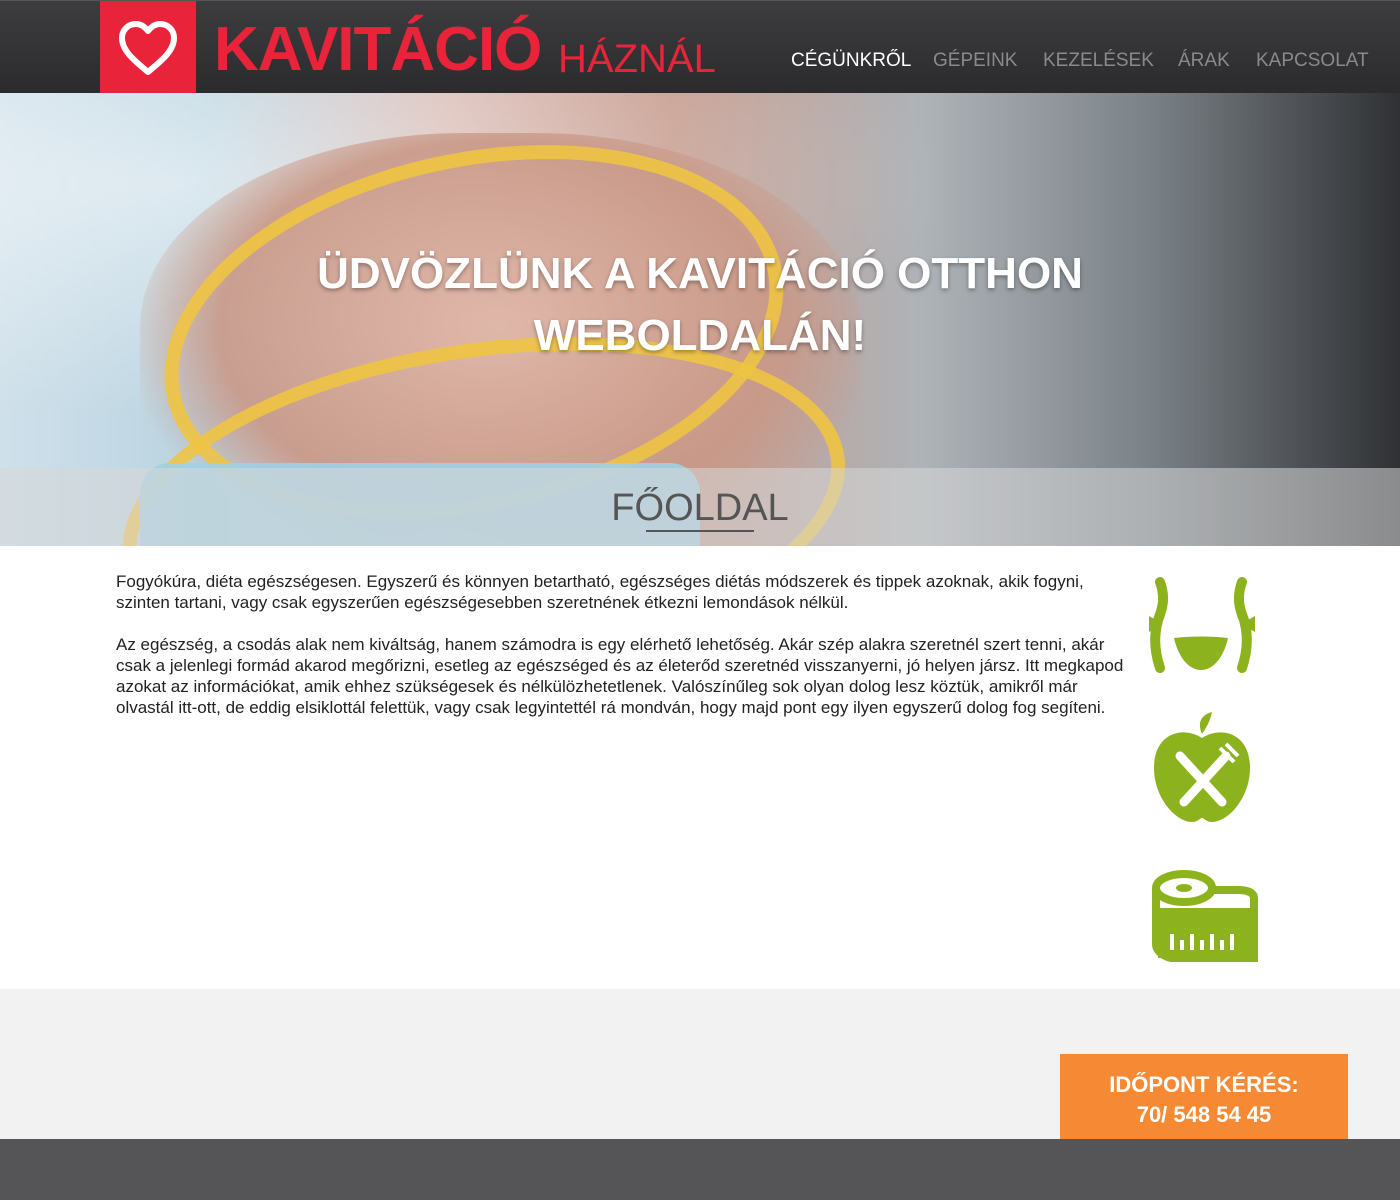  I want to click on page-title-underline, so click(700, 531).